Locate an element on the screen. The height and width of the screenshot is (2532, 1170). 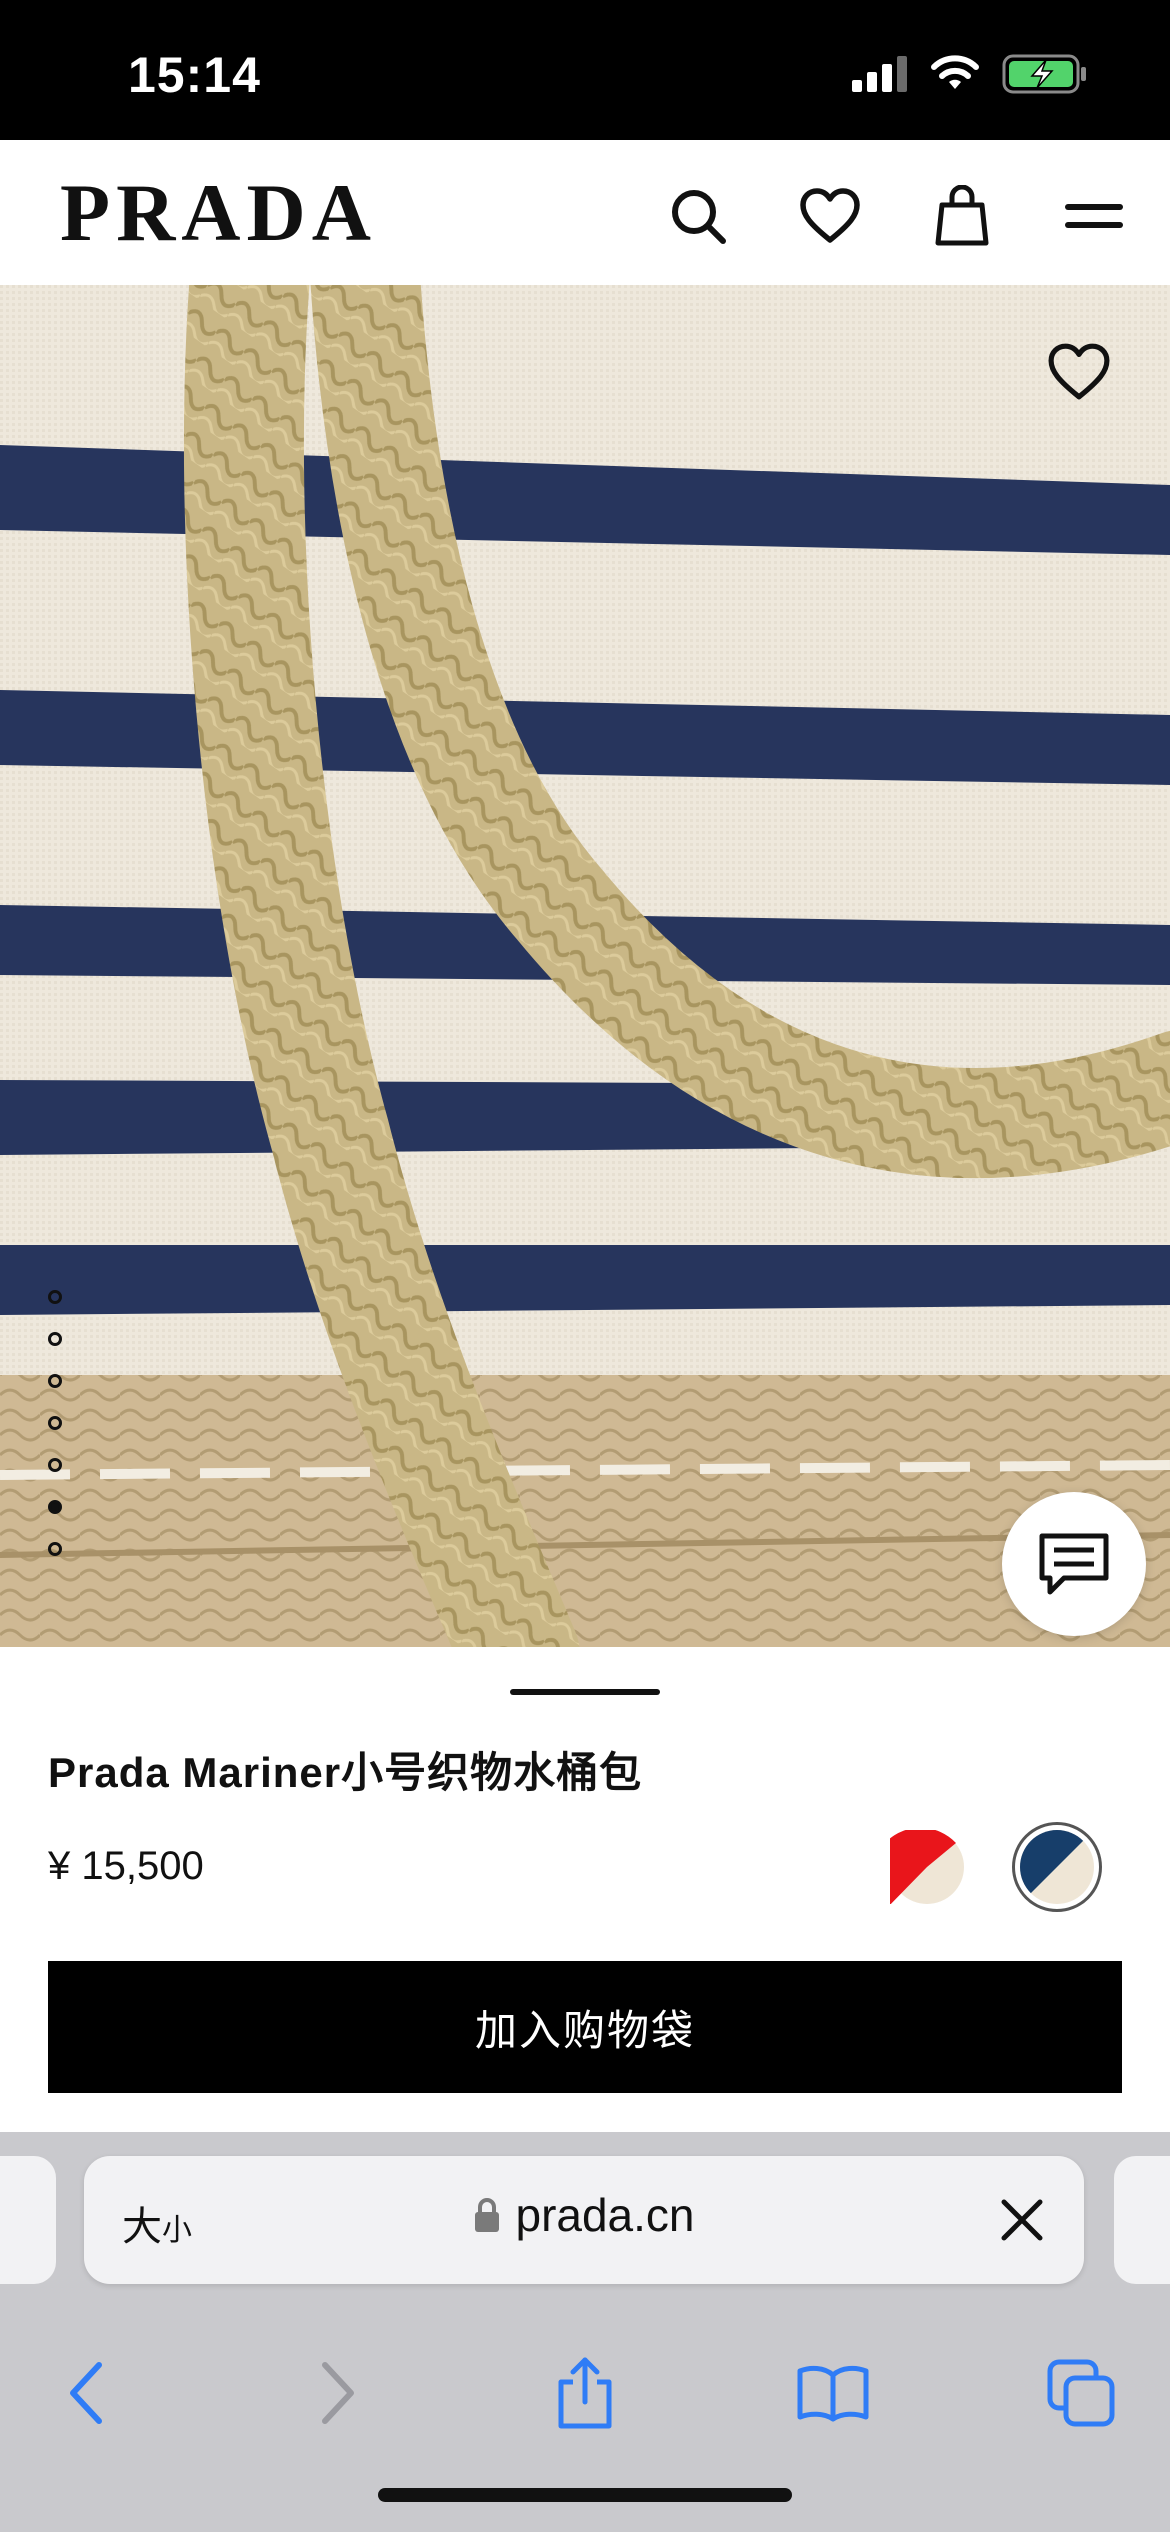
swatch-navy-cream-icon is located at coordinates (1057, 1867).